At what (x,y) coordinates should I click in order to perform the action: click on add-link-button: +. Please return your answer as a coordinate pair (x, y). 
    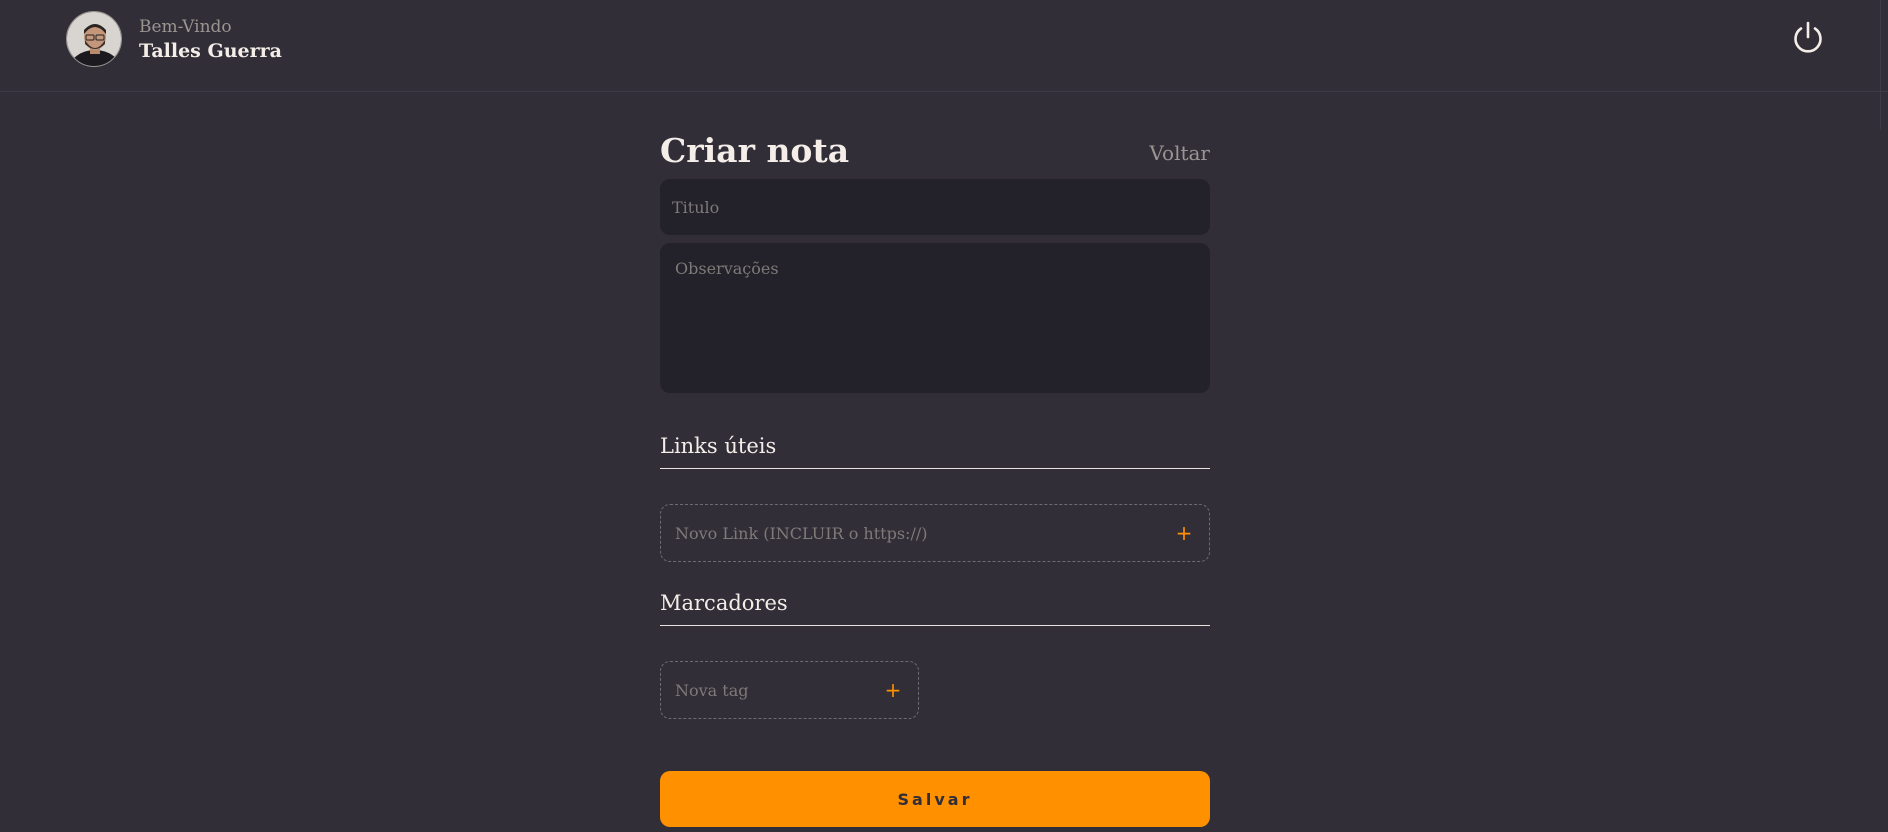
    Looking at the image, I should click on (1184, 533).